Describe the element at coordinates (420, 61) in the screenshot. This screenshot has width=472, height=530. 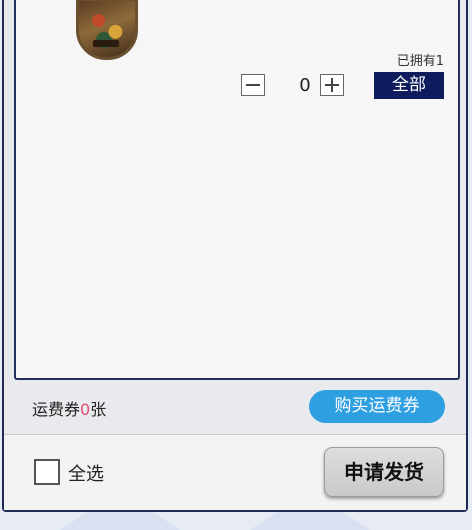
I see `owned-count: 已拥有1` at that location.